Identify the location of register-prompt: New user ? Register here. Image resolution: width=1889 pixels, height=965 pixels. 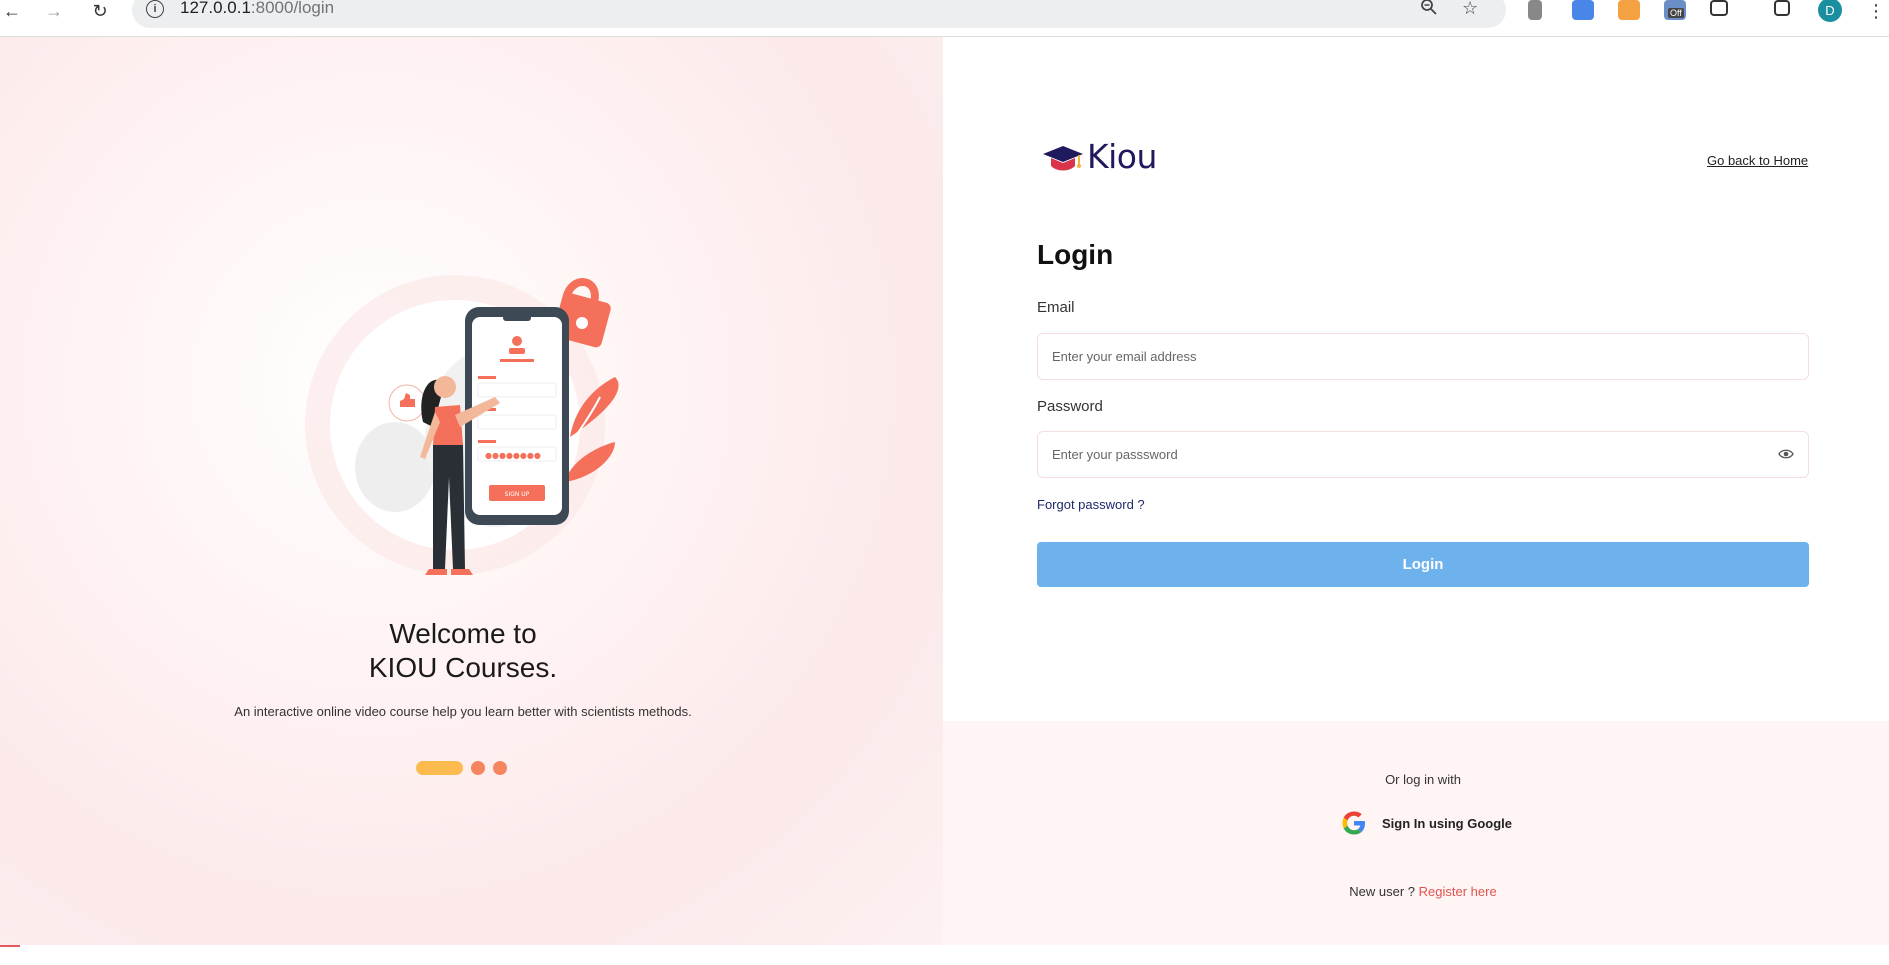
(1416, 891).